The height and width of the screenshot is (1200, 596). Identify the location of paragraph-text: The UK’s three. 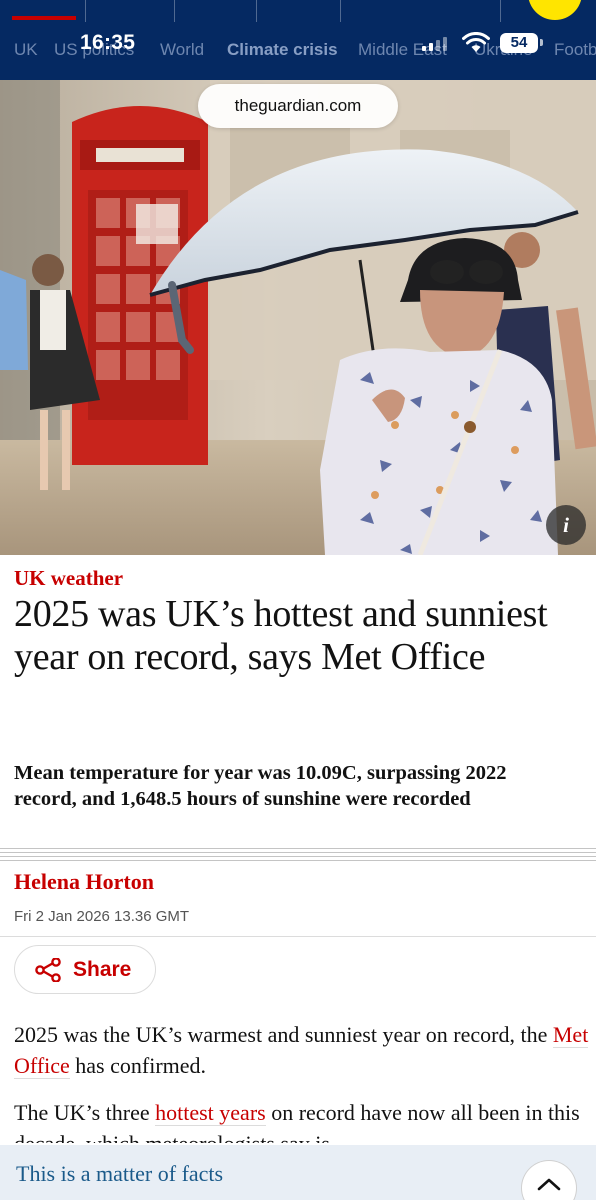
(85, 1112).